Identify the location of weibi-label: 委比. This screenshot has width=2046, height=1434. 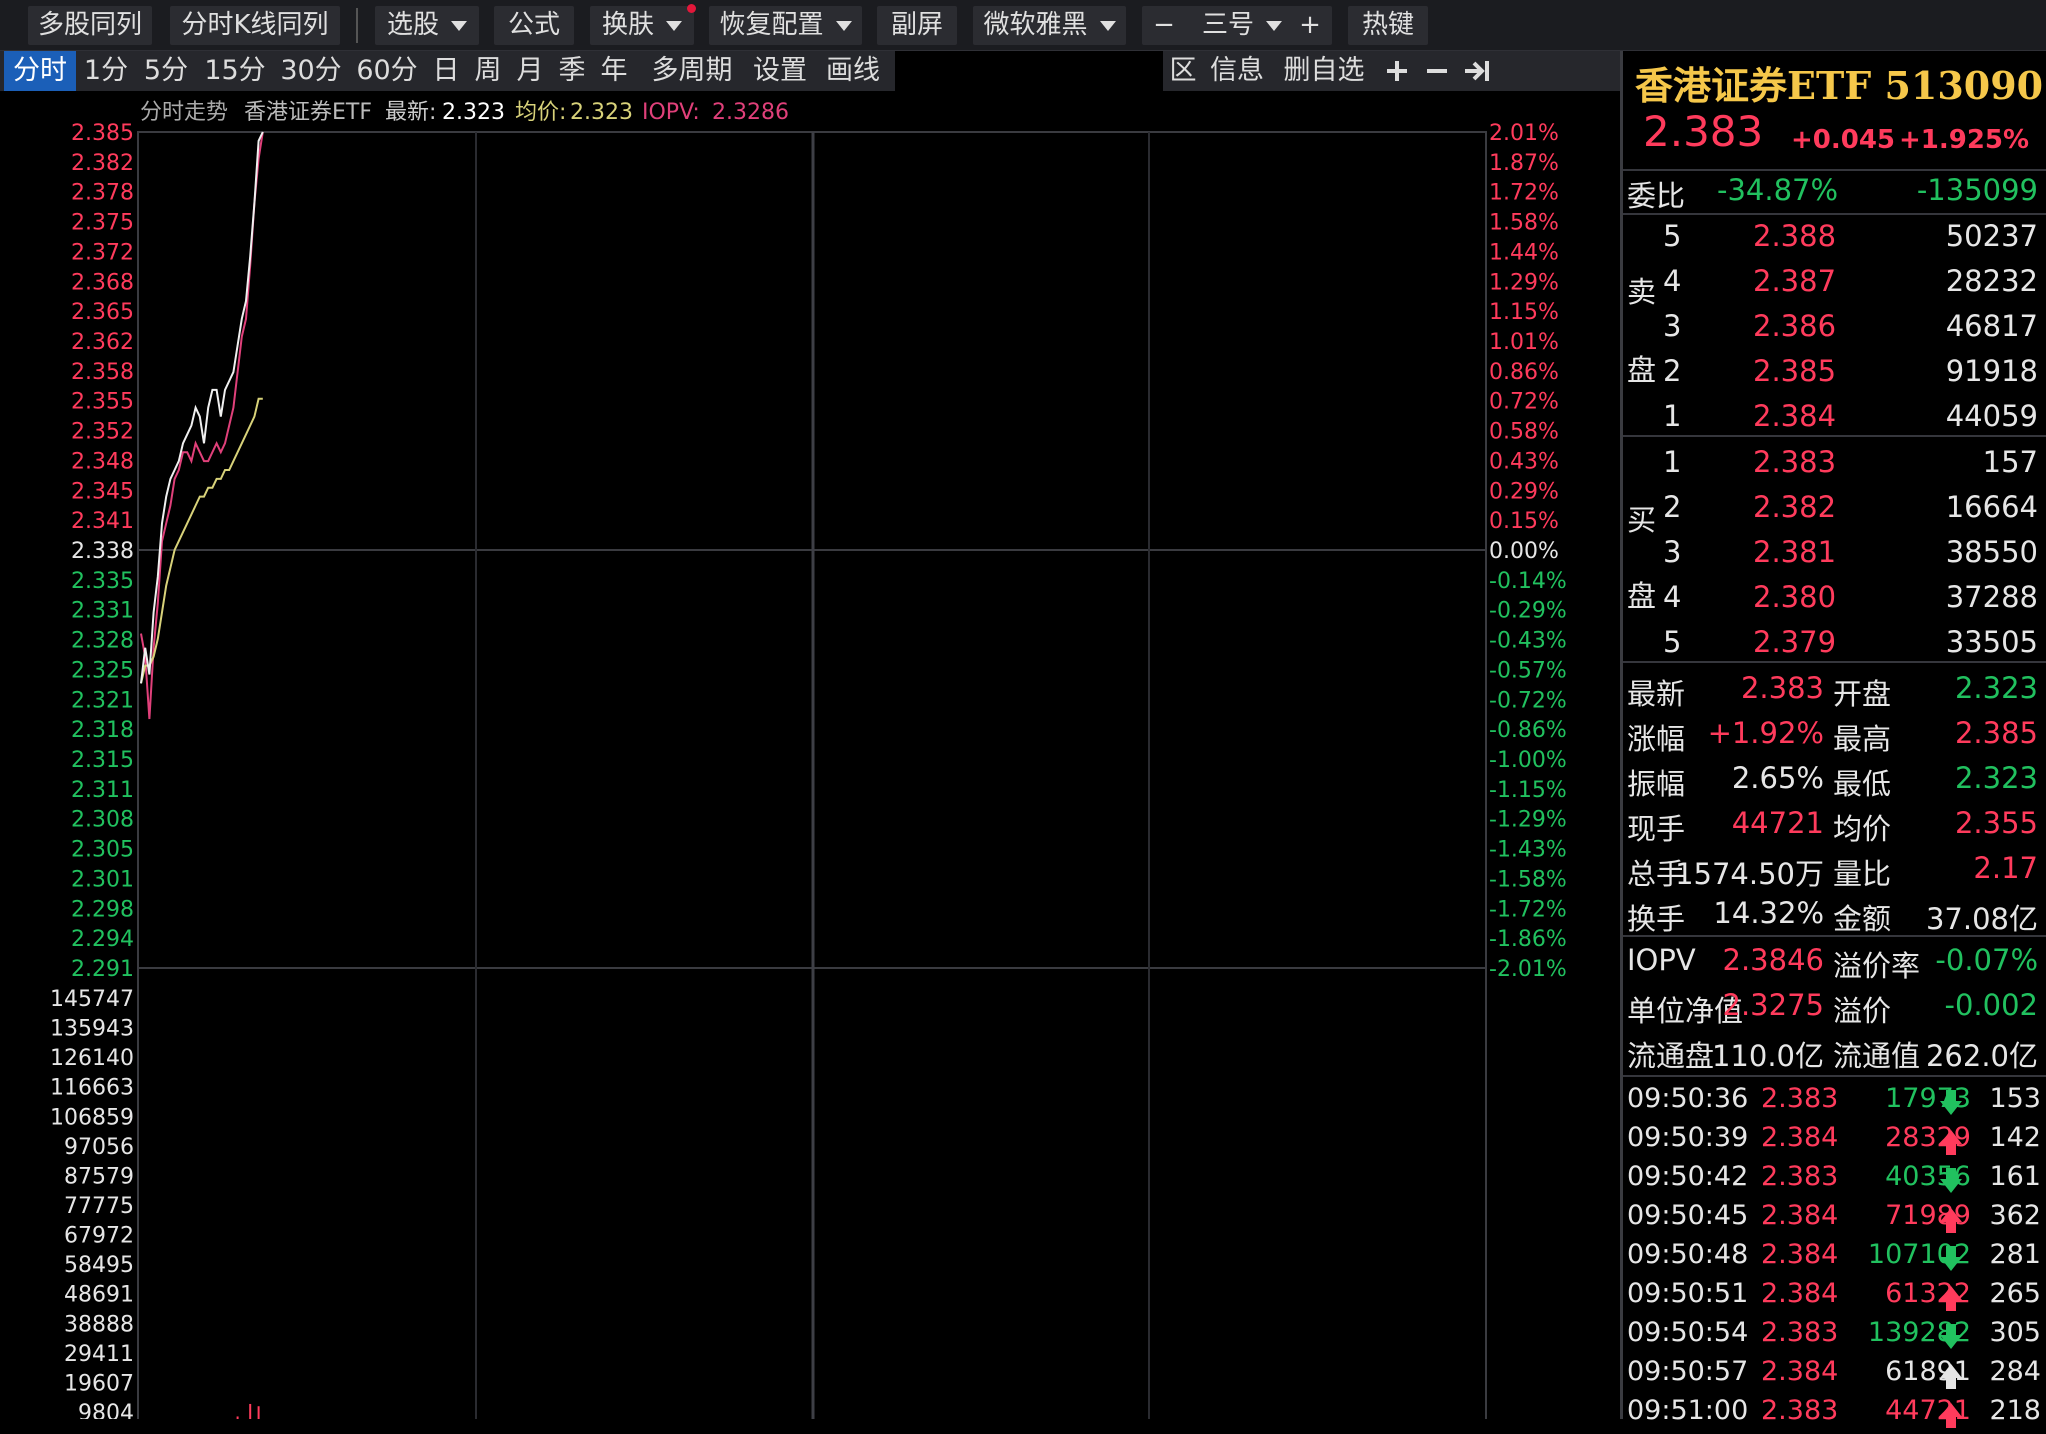
(1656, 196).